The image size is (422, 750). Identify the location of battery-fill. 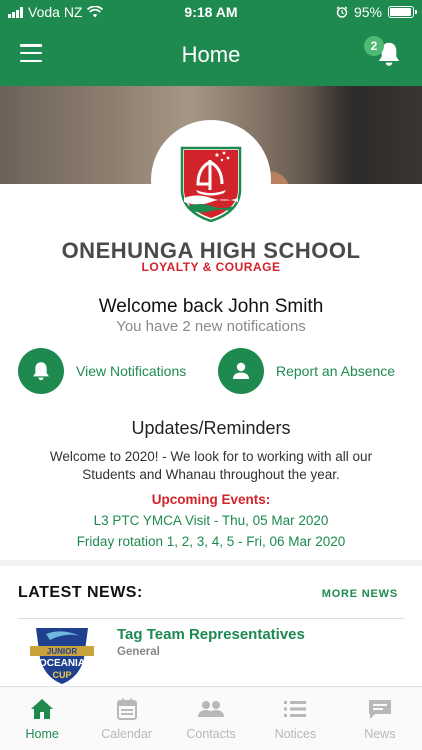
(400, 12).